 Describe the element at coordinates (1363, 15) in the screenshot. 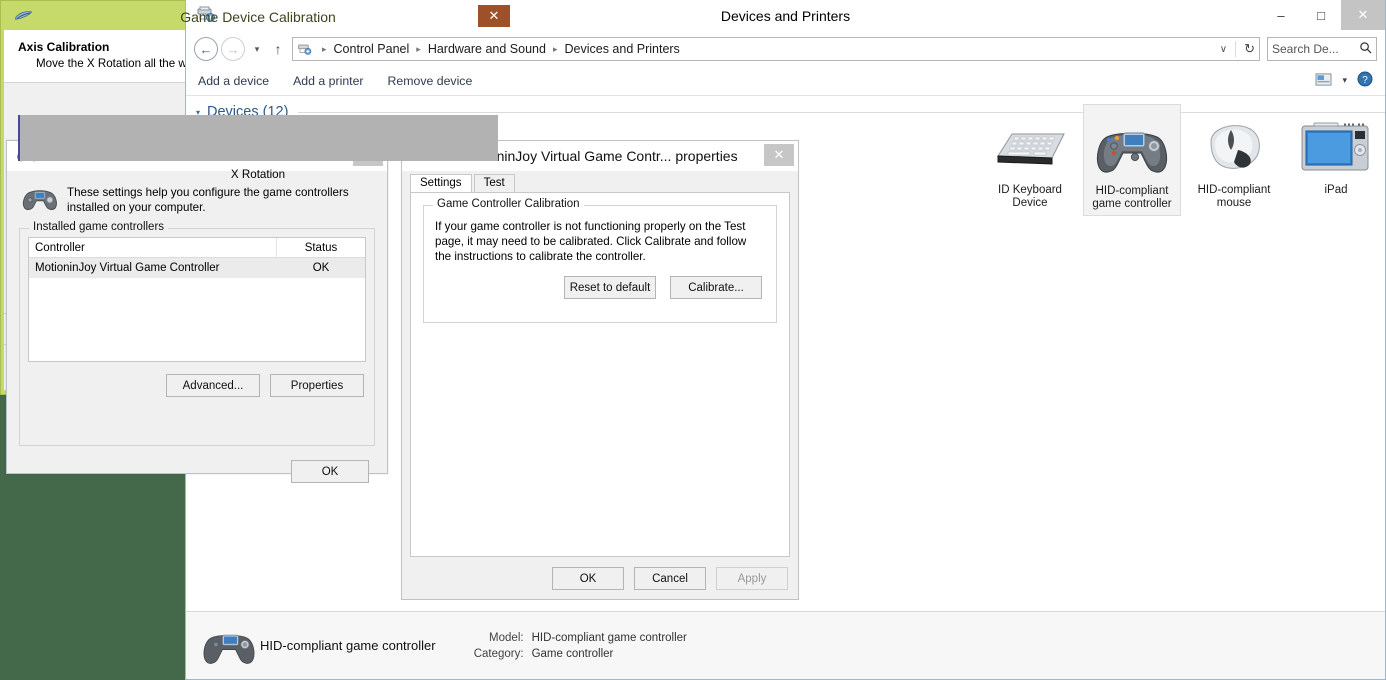

I see `close-button: ✕` at that location.